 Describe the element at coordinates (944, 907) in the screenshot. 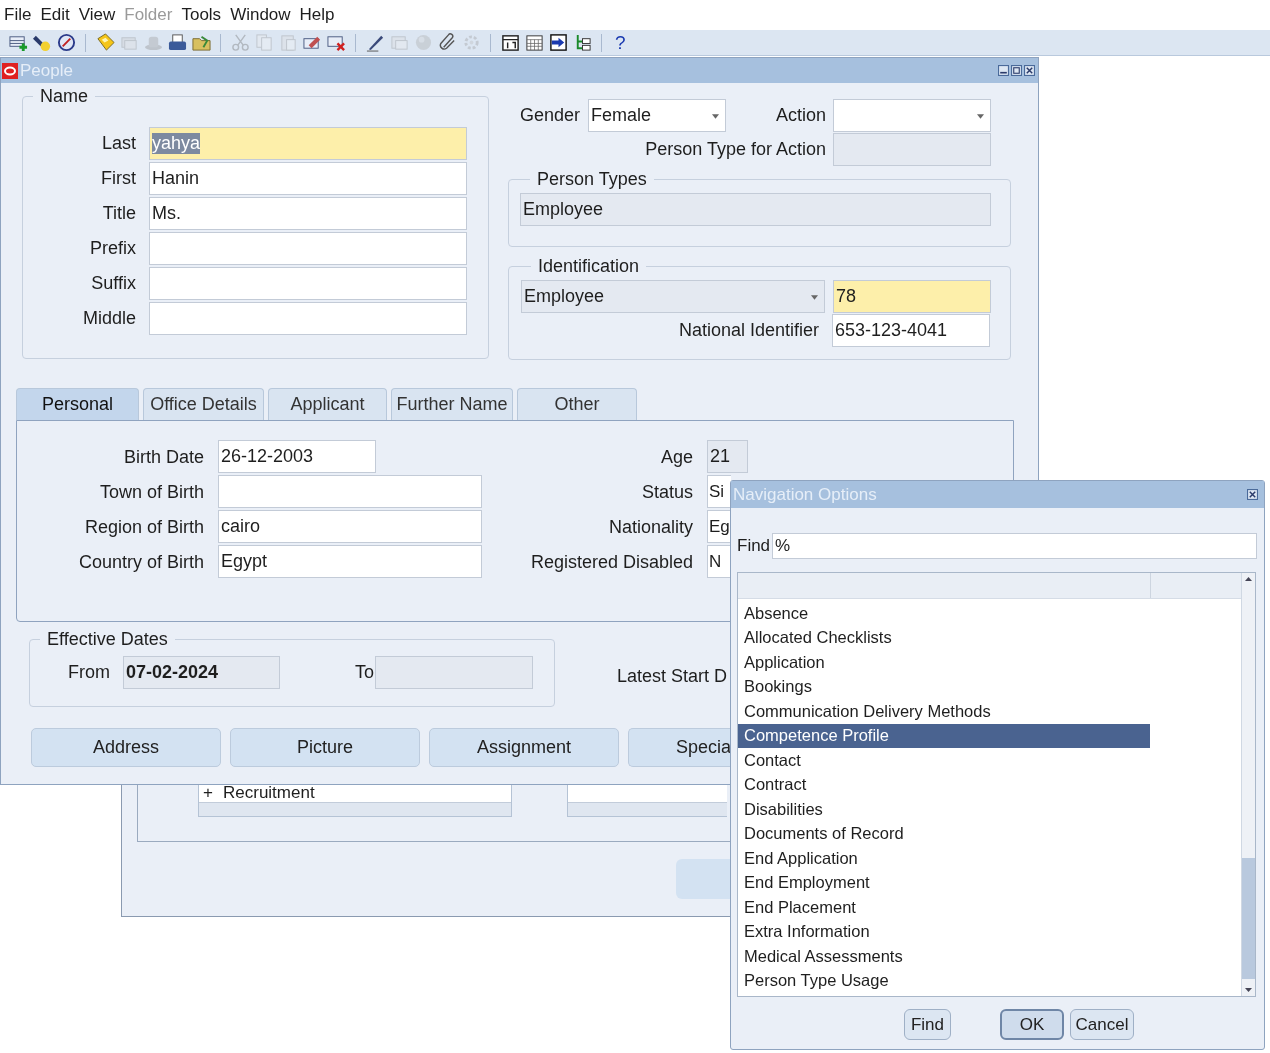

I see `list-item: End Placement` at that location.